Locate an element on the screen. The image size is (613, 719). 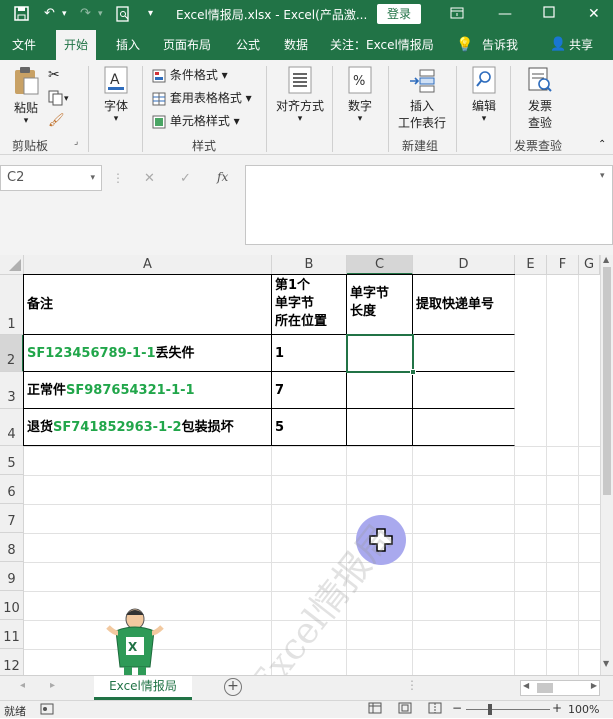
cell-d2 is located at coordinates (464, 353).